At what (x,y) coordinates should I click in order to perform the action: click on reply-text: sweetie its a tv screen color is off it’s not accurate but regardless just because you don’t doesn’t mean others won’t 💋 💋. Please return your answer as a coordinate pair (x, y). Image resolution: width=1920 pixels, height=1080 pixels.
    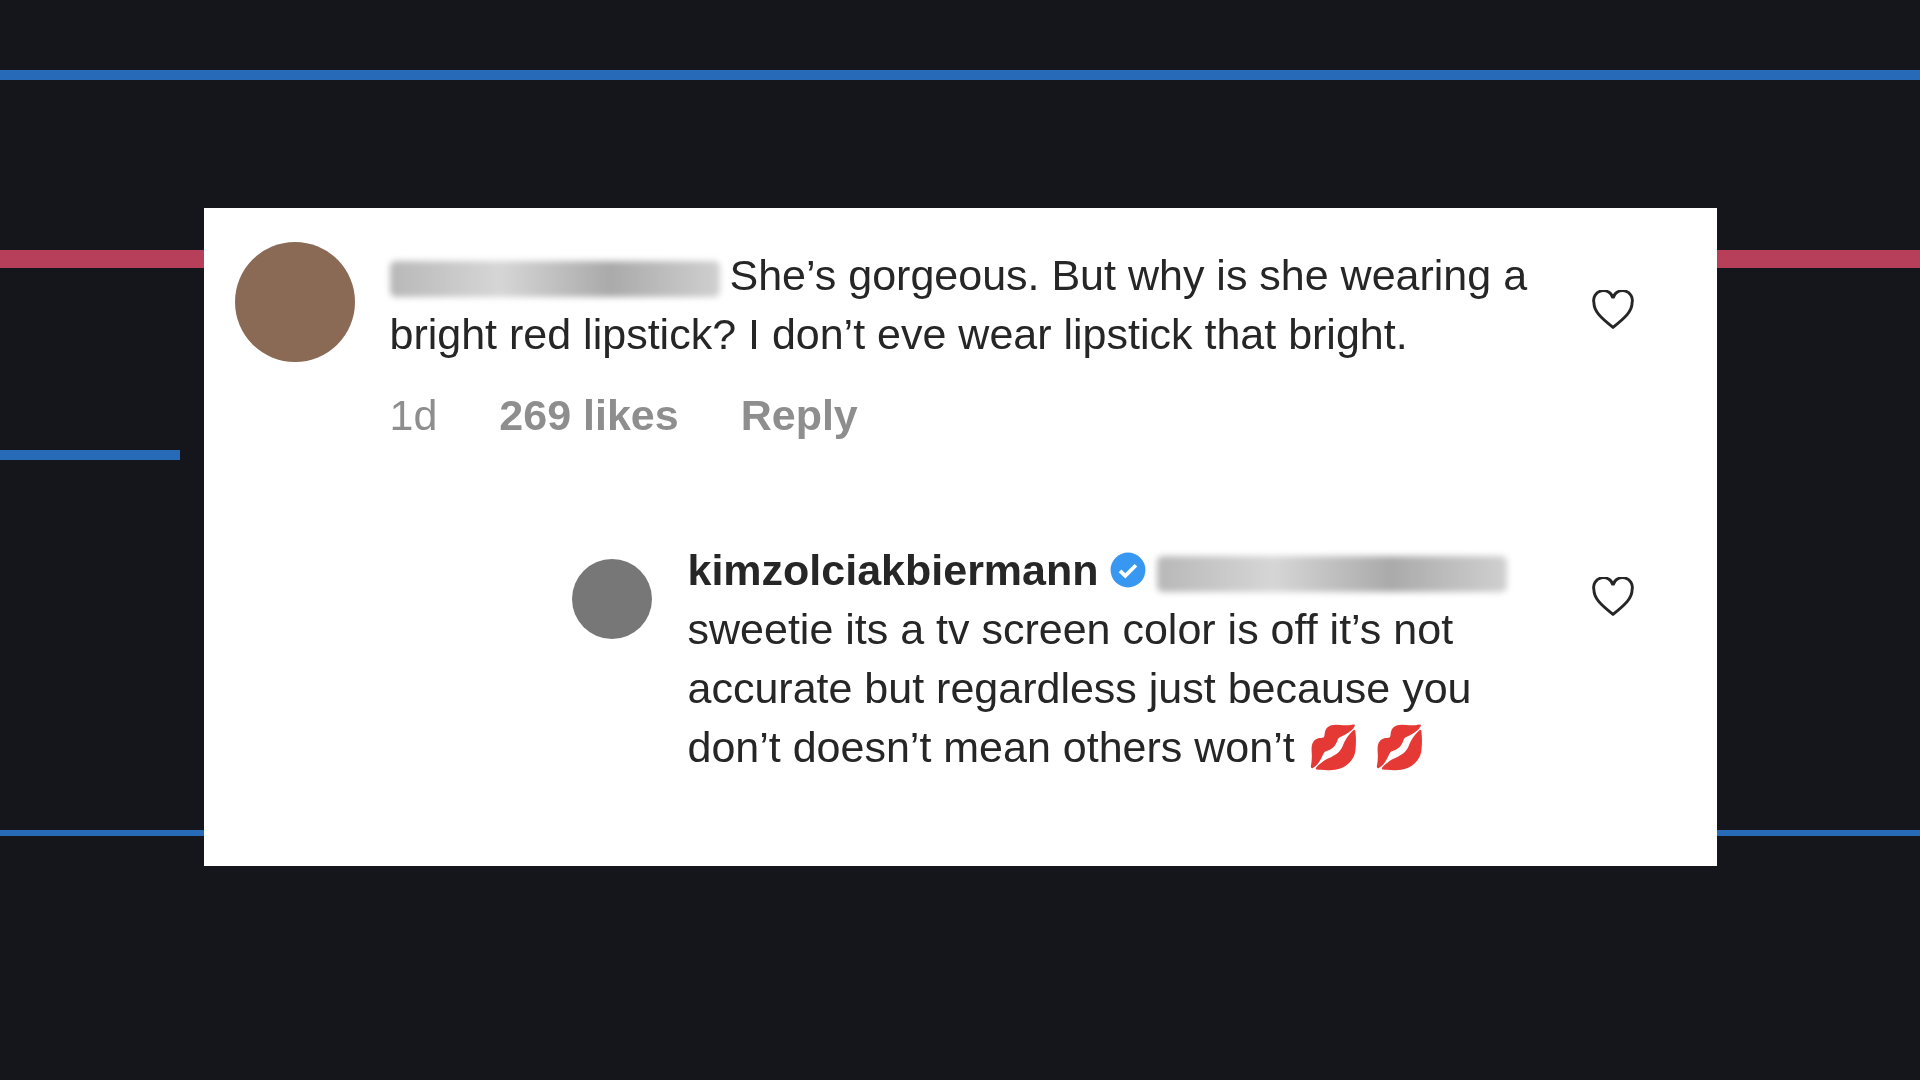
    Looking at the image, I should click on (1080, 688).